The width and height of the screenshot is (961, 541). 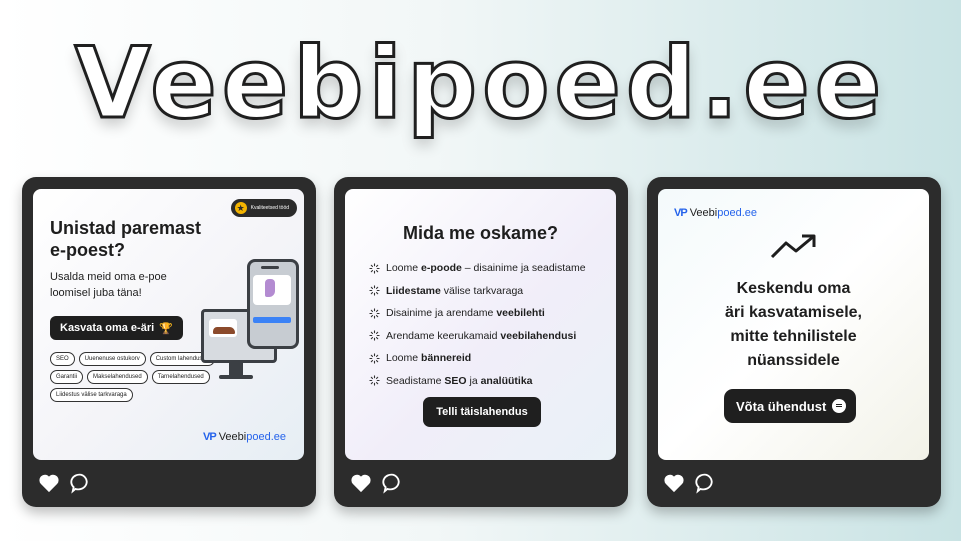 I want to click on card3-line3: mitte tehnilistele, so click(x=793, y=336).